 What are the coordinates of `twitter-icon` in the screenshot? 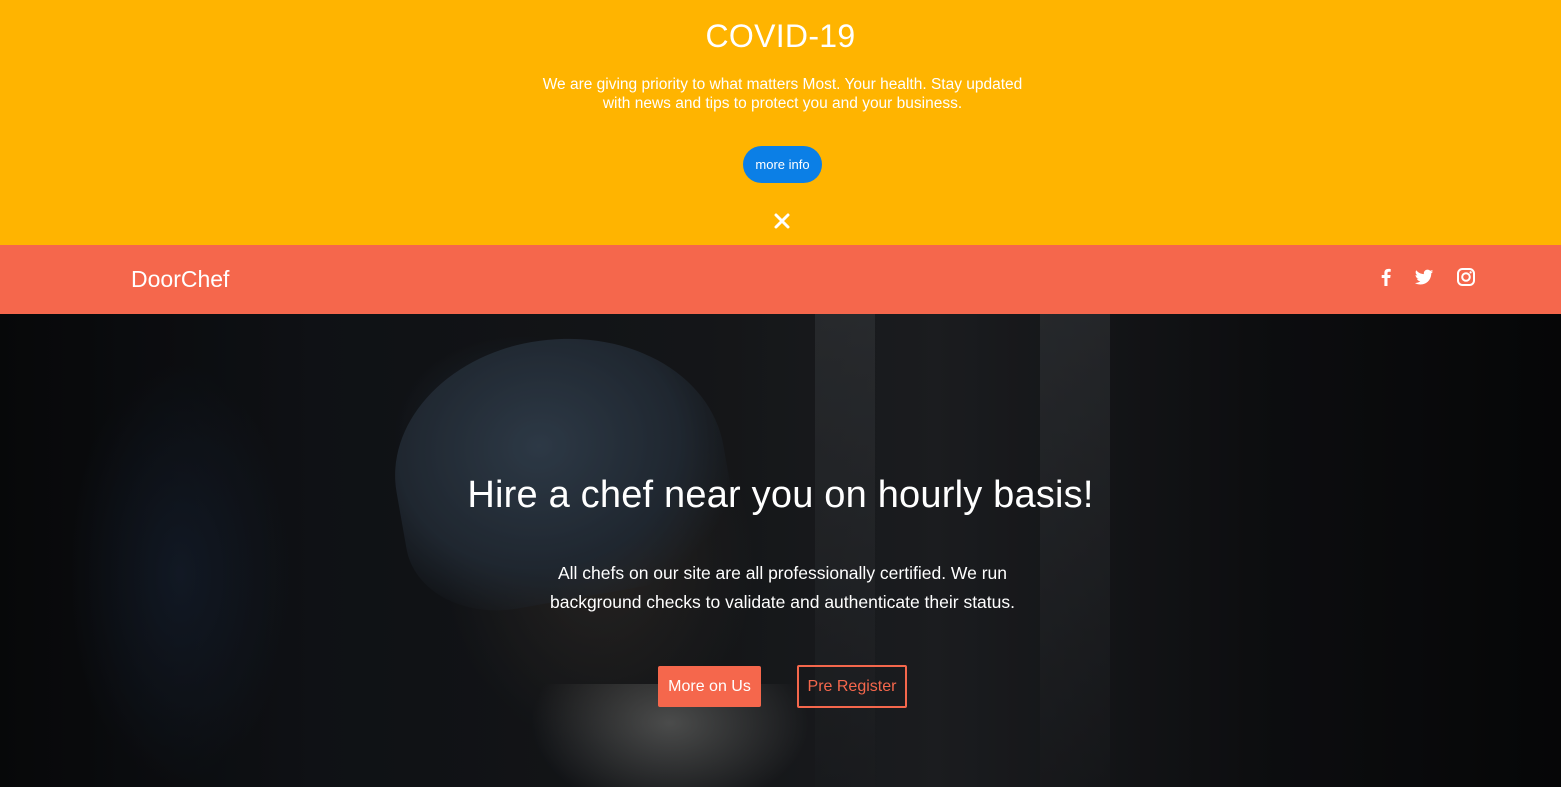 It's located at (1424, 277).